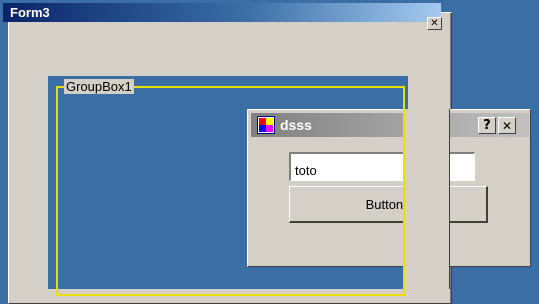  I want to click on groupbox1-right-border, so click(404, 199).